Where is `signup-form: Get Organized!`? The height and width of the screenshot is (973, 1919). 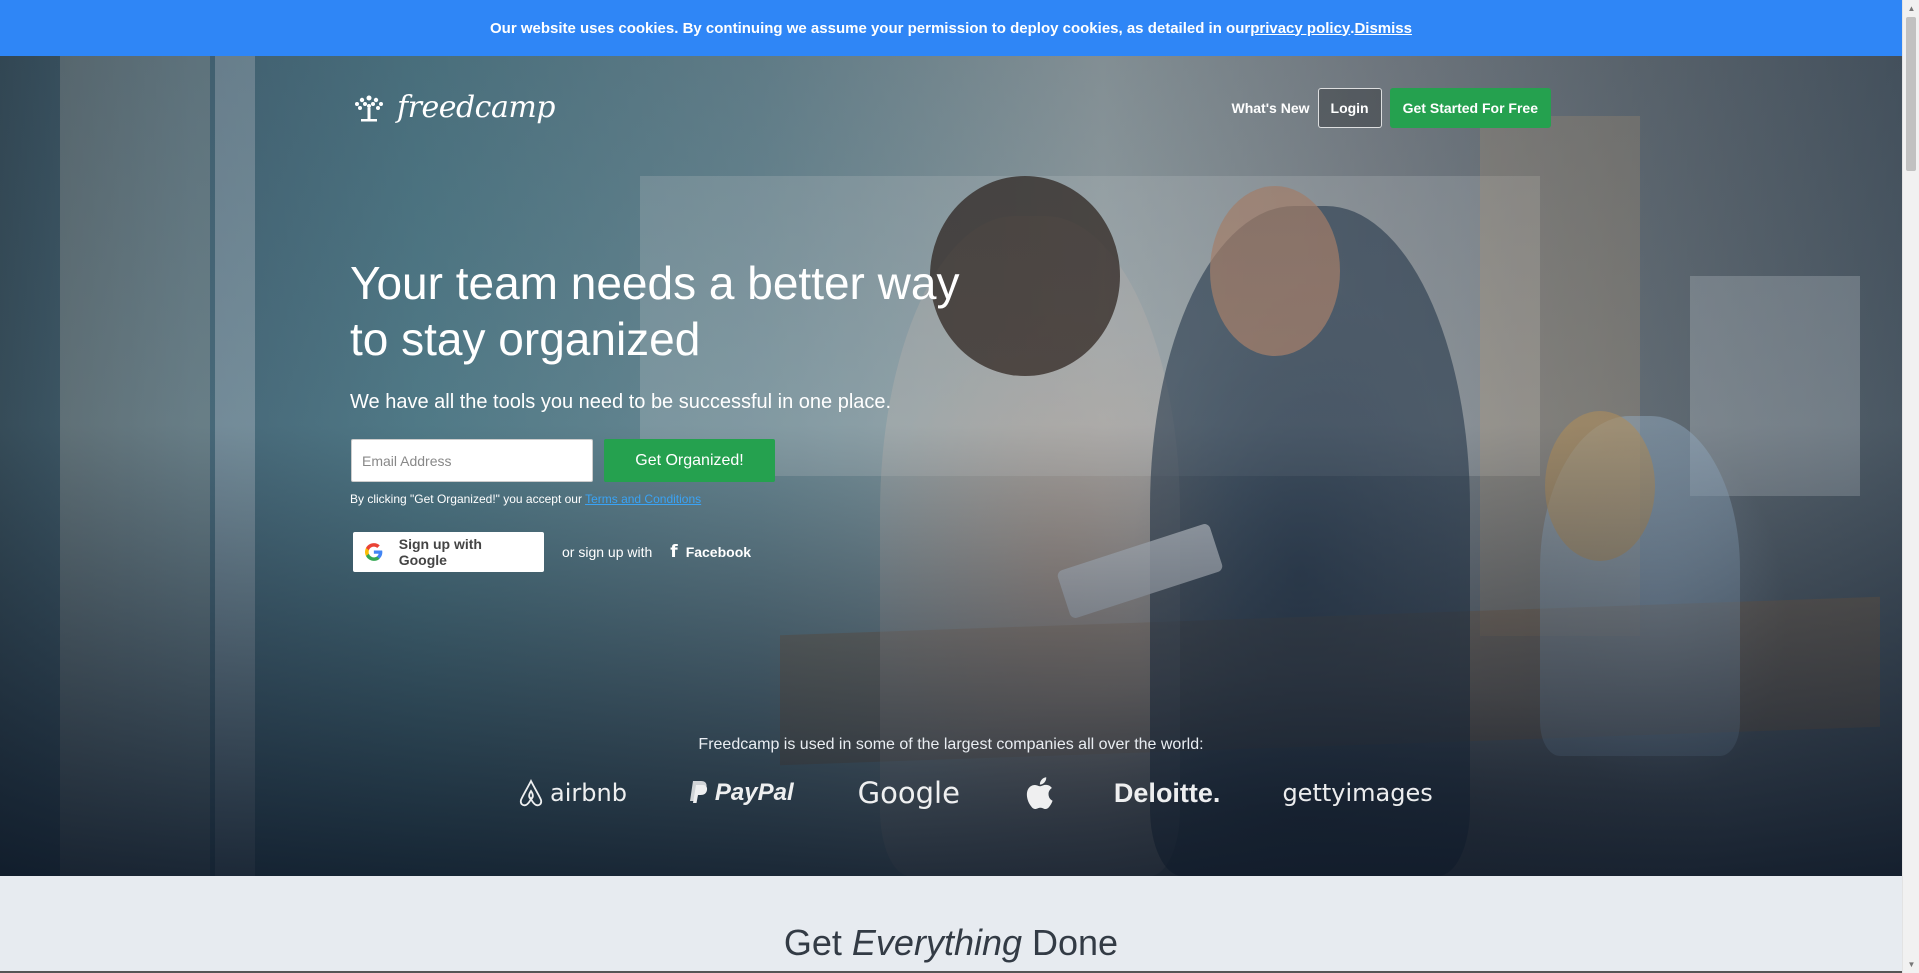
signup-form: Get Organized! is located at coordinates (563, 460).